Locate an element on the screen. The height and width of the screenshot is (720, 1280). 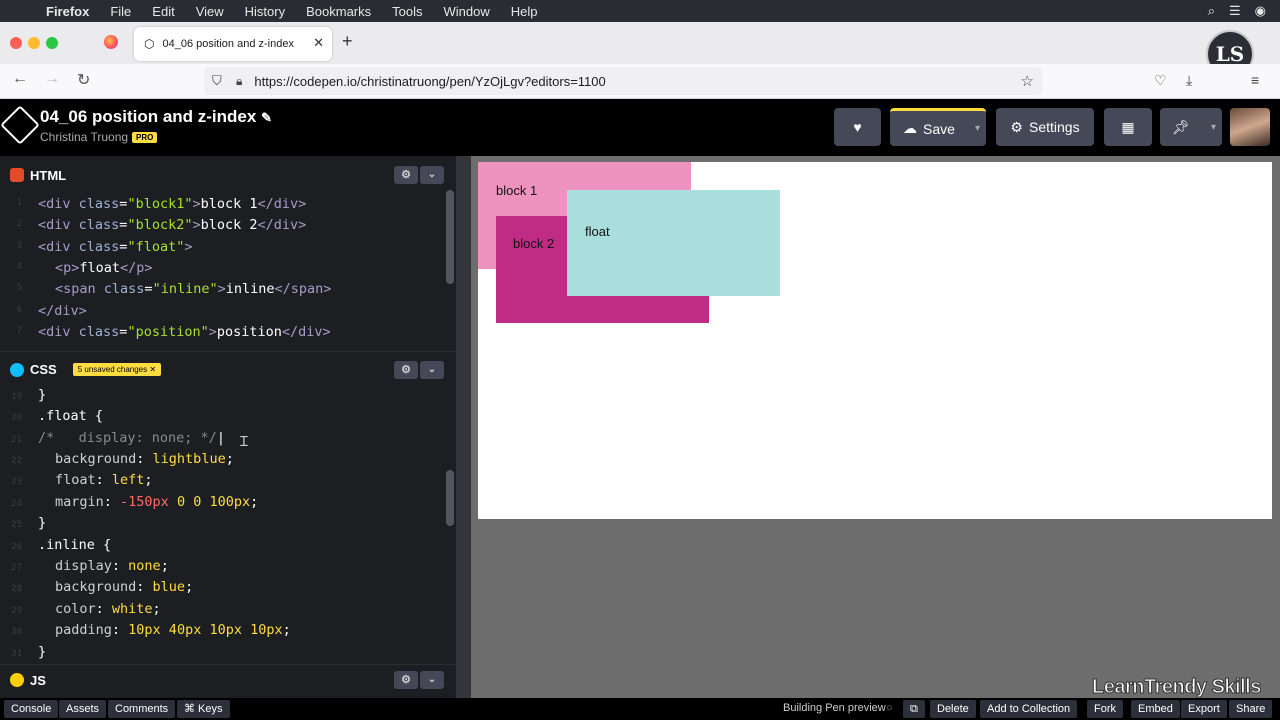
menu-bookmarks: Bookmarks is located at coordinates (338, 11).